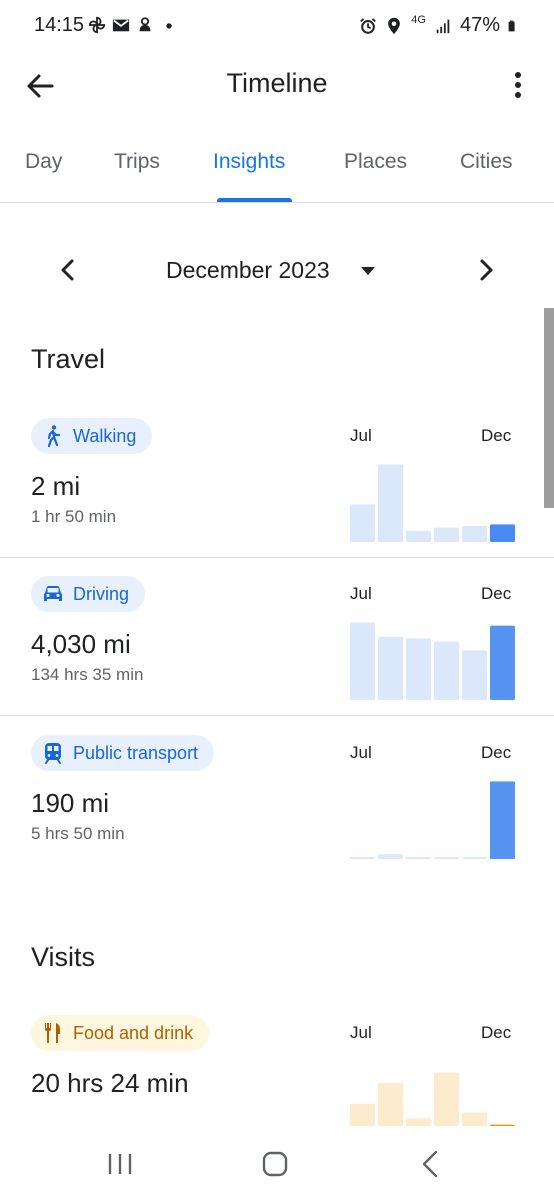  What do you see at coordinates (137, 162) in the screenshot?
I see `tab-trips: Trips` at bounding box center [137, 162].